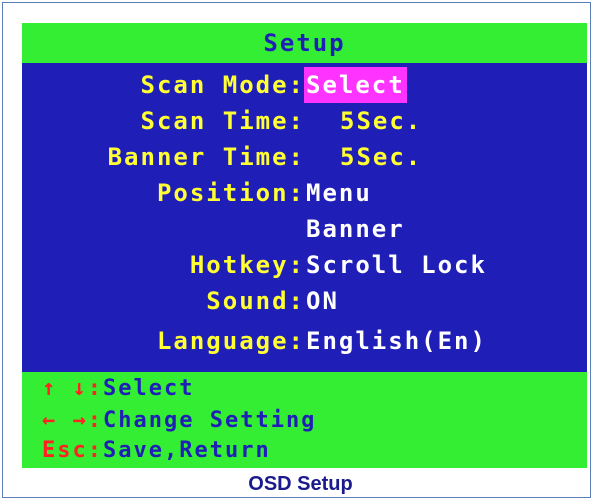  I want to click on setting-label: Scan Time:, so click(222, 121).